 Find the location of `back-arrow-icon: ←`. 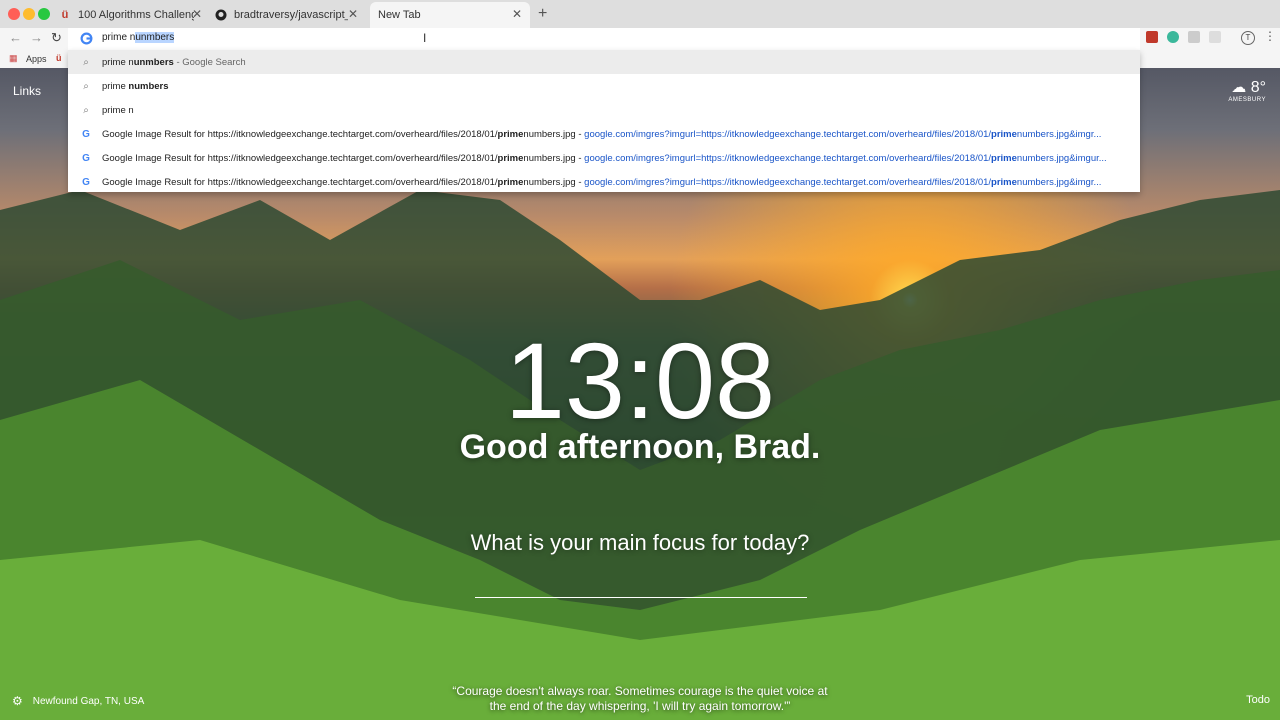

back-arrow-icon: ← is located at coordinates (15, 37).